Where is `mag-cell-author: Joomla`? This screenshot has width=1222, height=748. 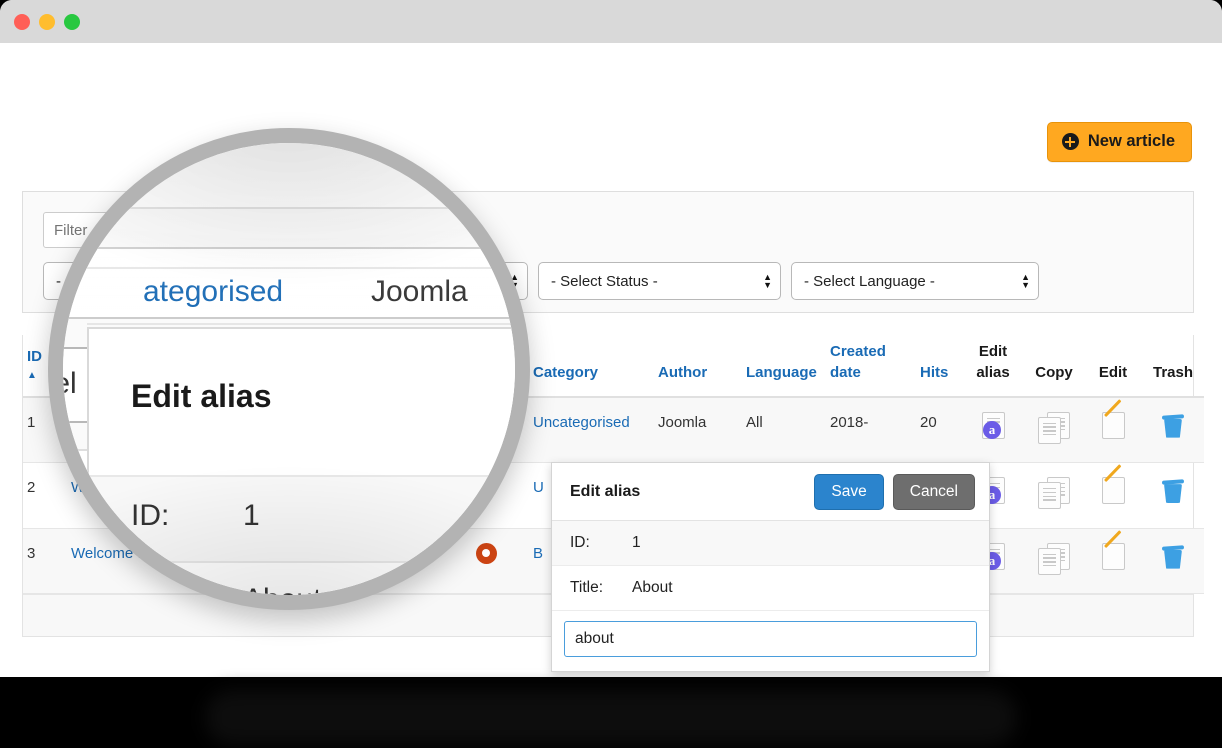
mag-cell-author: Joomla is located at coordinates (419, 292).